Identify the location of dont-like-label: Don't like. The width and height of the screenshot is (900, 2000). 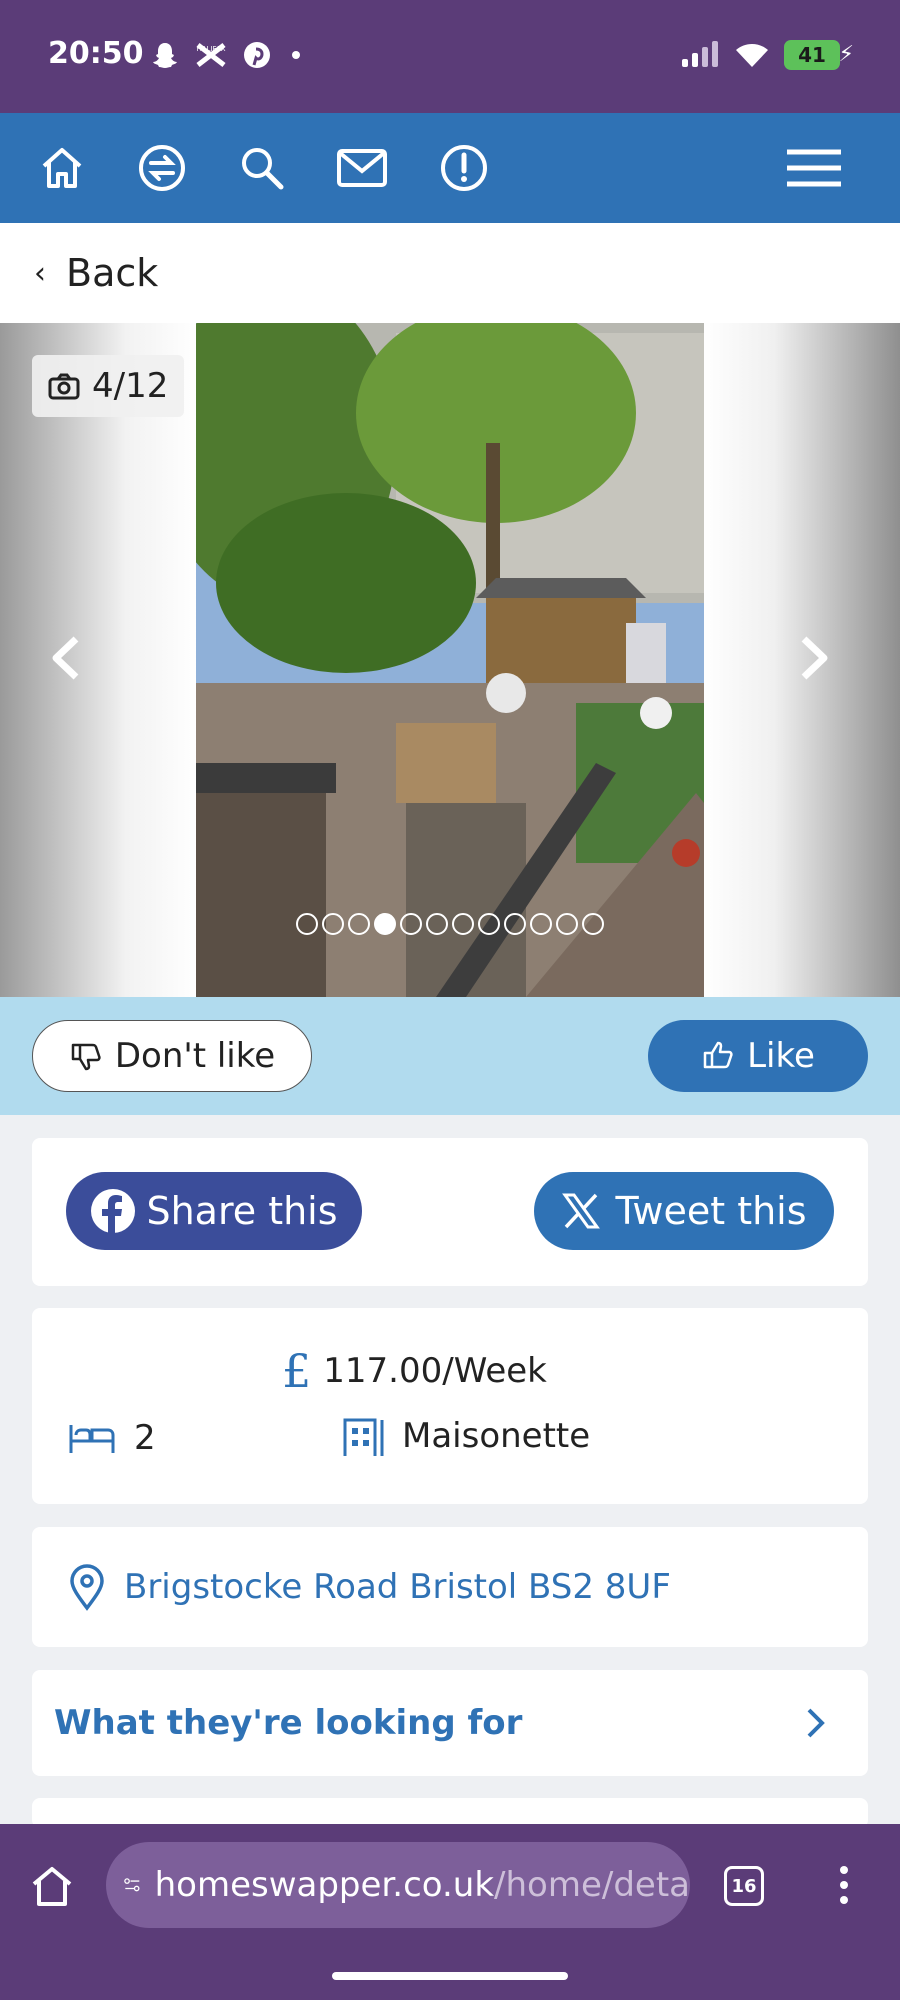
(195, 1056).